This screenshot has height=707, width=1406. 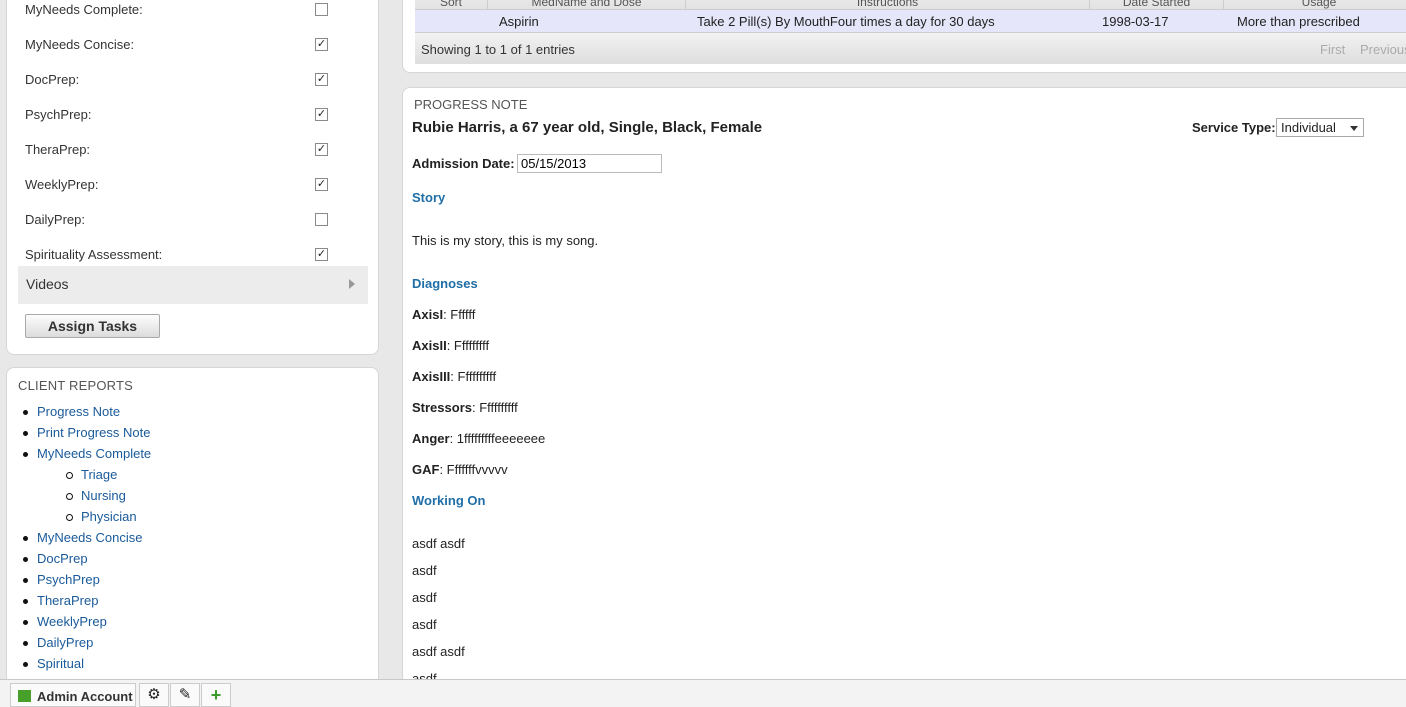 I want to click on diagnosis-anger: Anger: 1fffffffffeeeeeee, so click(x=479, y=438).